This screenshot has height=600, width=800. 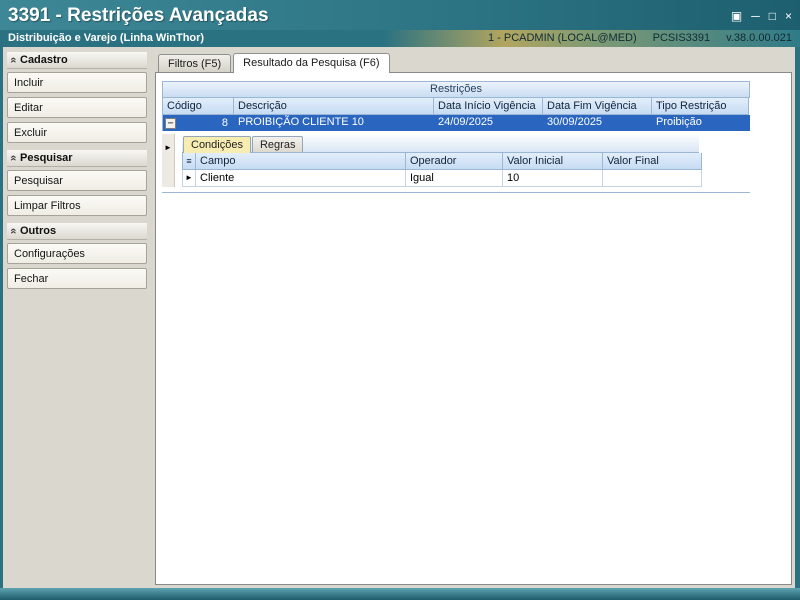 I want to click on maximize-icon: □, so click(x=772, y=16).